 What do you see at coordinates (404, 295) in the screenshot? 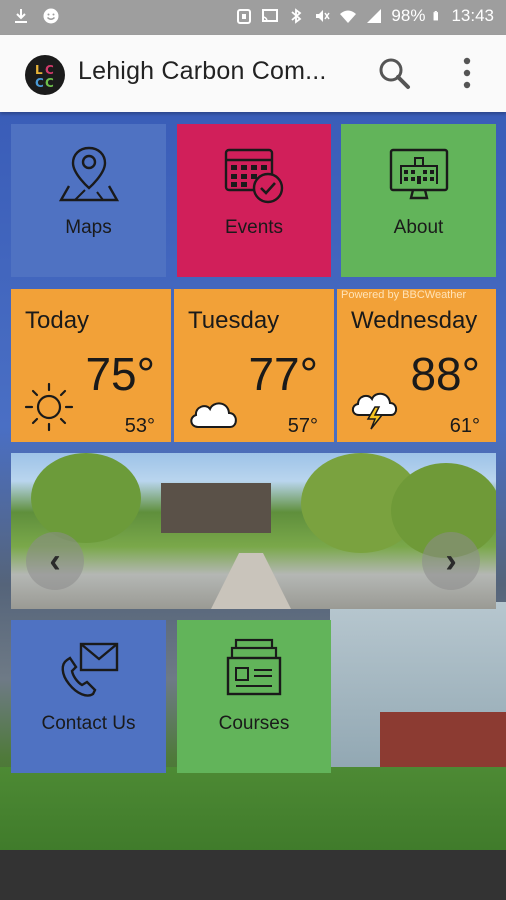
I see `weather-attribution: Powered by BBCWeather` at bounding box center [404, 295].